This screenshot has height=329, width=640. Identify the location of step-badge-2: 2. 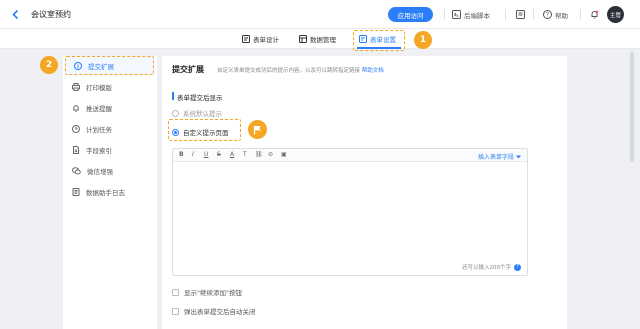
(49, 65).